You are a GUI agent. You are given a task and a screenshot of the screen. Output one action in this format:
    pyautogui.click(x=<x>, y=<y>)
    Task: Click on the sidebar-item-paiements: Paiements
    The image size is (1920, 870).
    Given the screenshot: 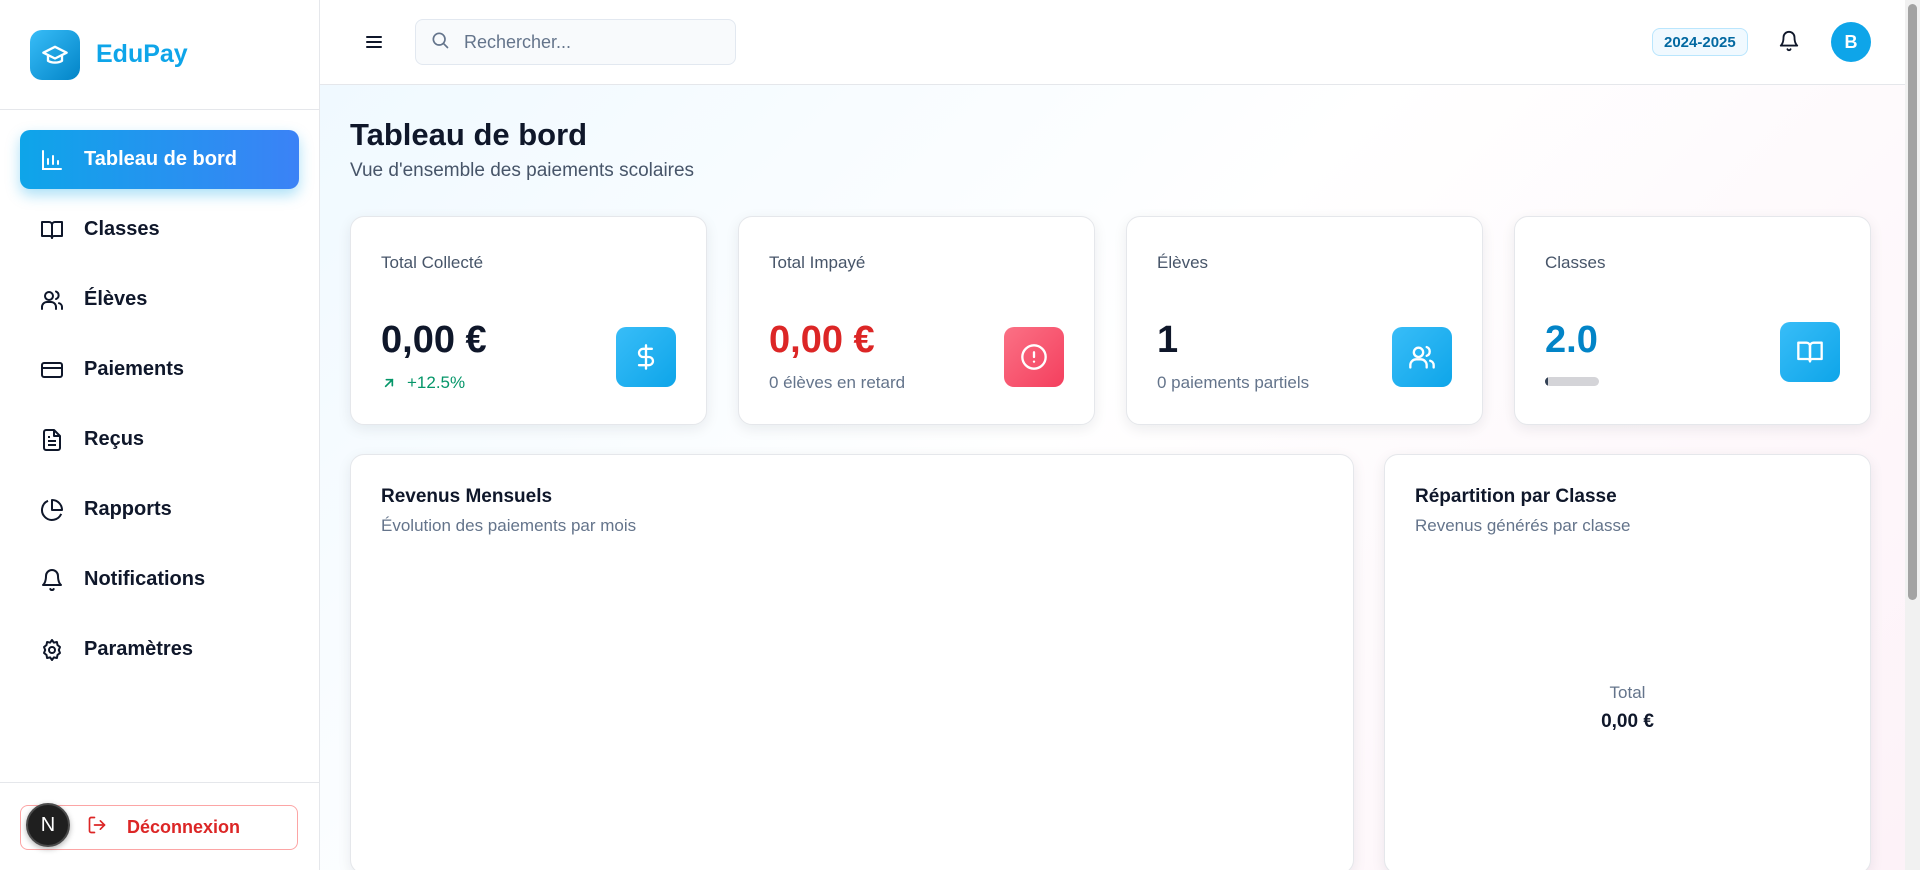 What is the action you would take?
    pyautogui.click(x=159, y=369)
    